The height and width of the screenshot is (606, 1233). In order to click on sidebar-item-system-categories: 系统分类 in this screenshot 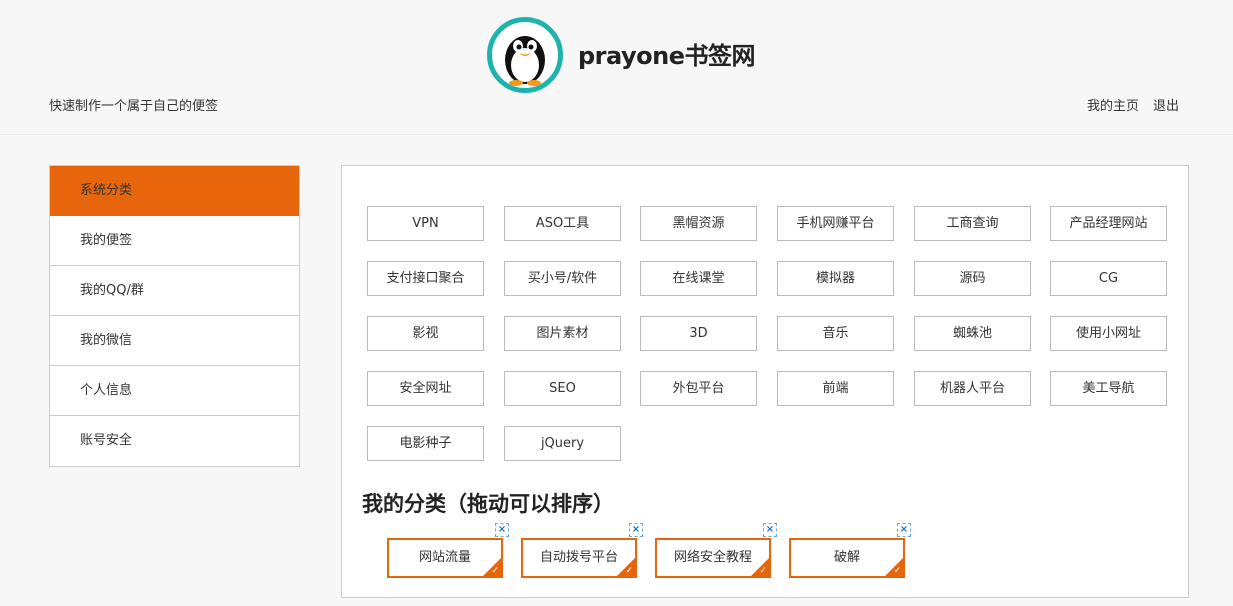, I will do `click(174, 191)`.